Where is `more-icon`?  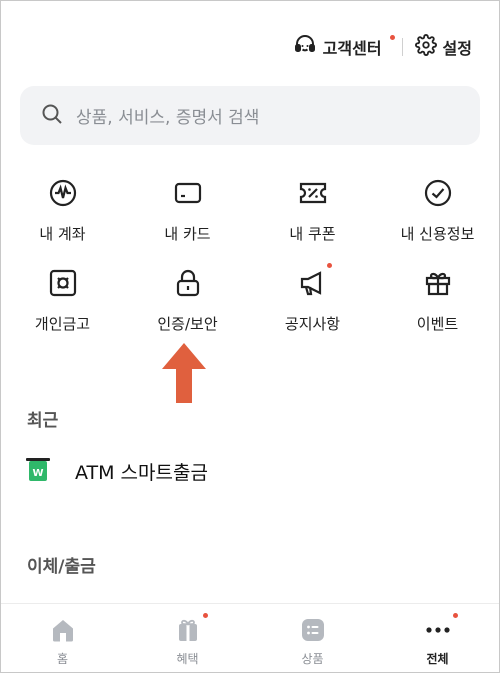 more-icon is located at coordinates (441, 628).